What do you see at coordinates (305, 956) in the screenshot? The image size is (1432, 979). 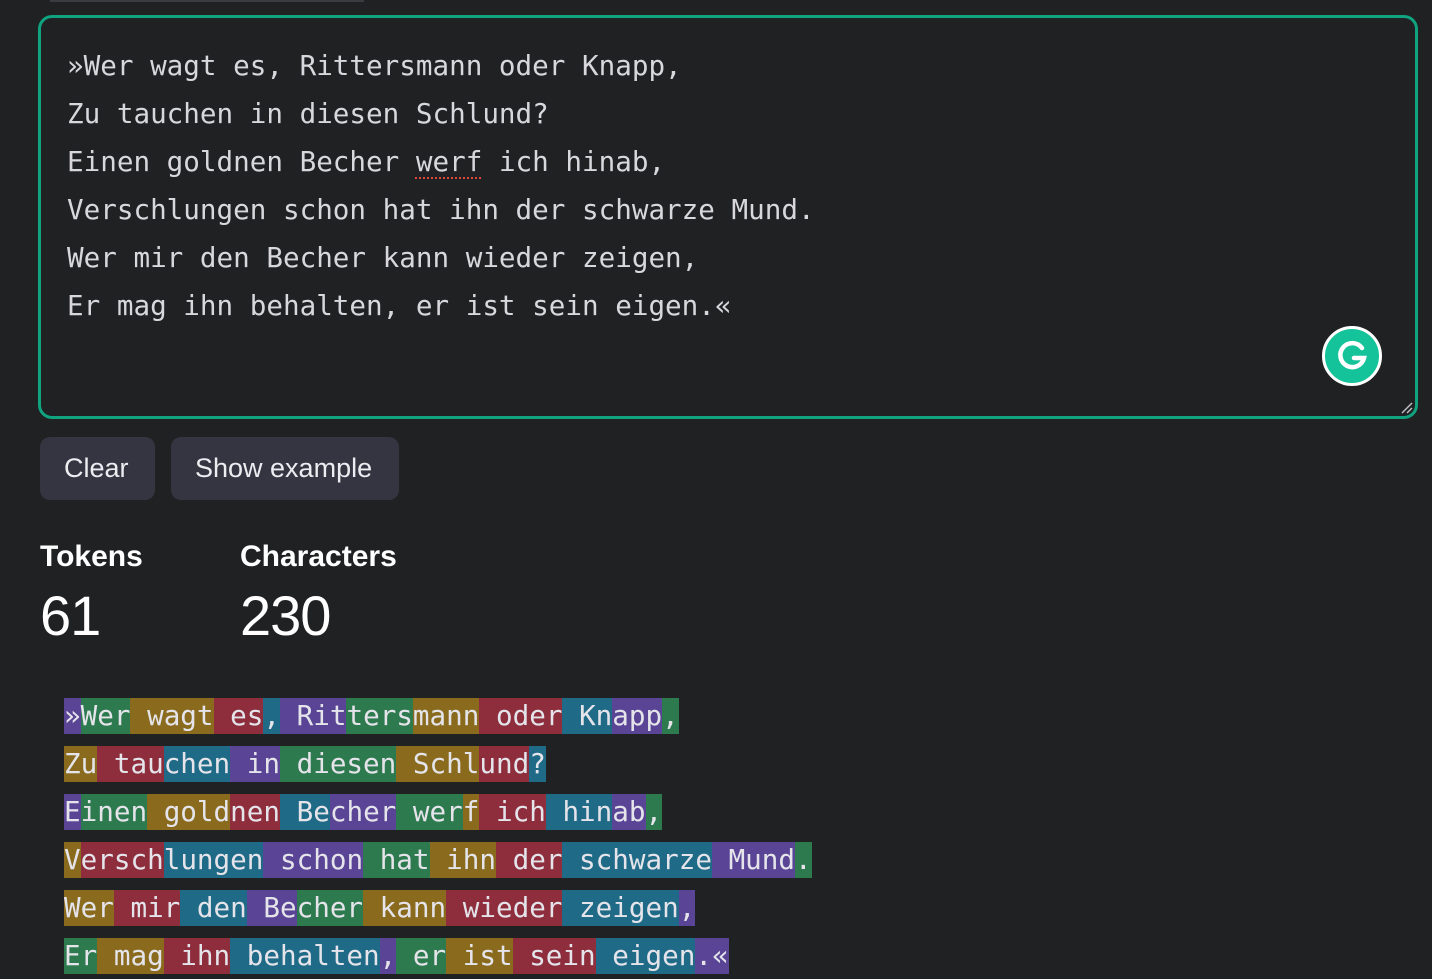 I see `token: behalten` at bounding box center [305, 956].